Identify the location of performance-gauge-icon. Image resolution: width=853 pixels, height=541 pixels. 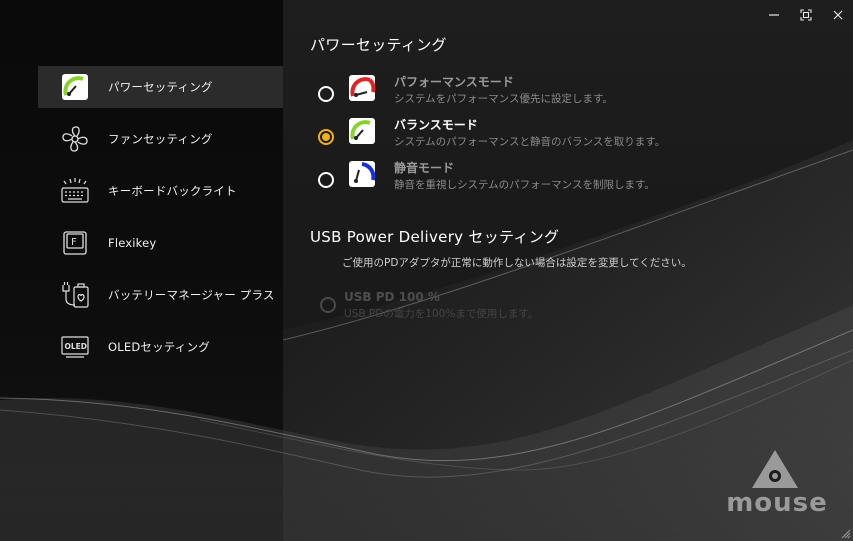
(362, 88).